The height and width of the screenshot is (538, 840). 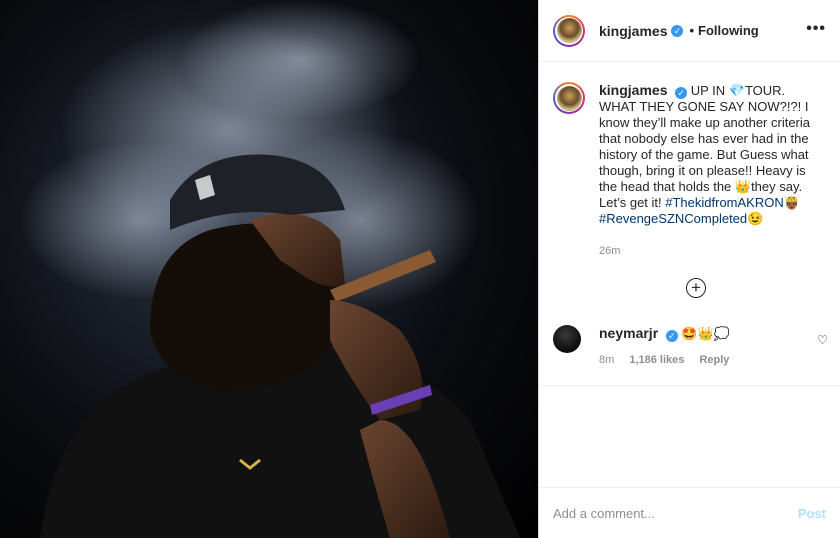 What do you see at coordinates (696, 288) in the screenshot?
I see `load-more-comments-icon: +` at bounding box center [696, 288].